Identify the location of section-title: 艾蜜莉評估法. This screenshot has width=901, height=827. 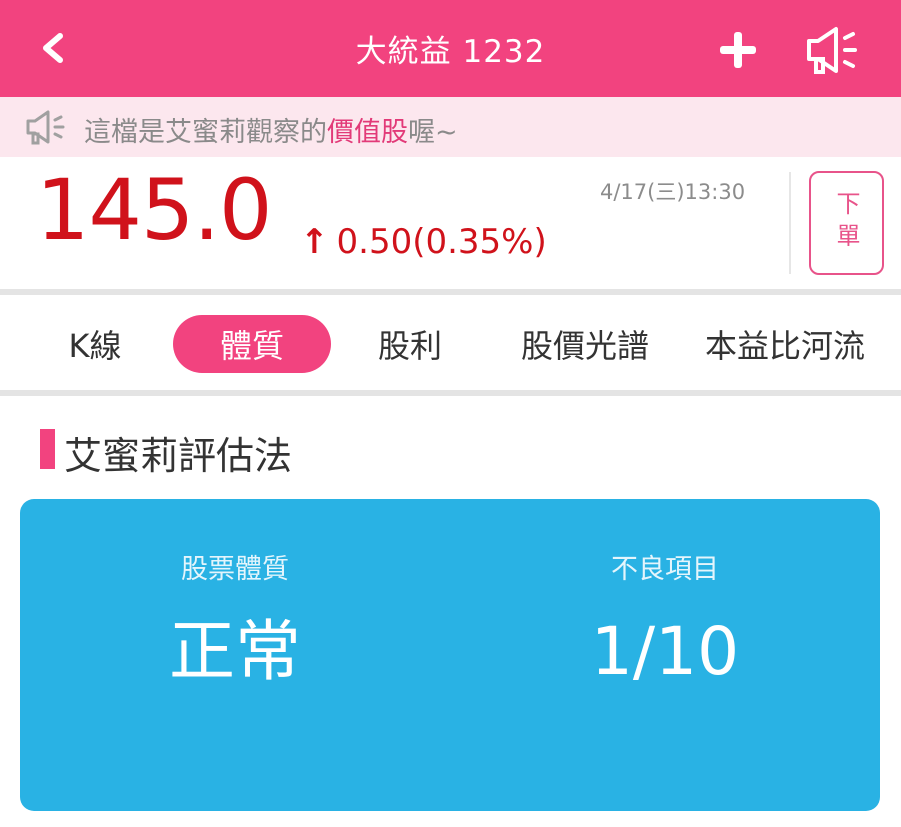
(178, 456).